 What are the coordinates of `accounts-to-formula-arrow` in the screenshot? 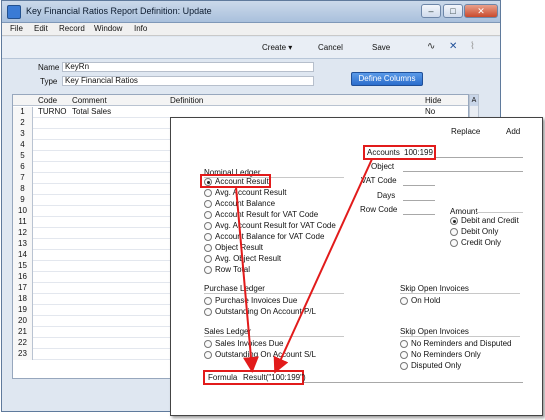 It's located at (323, 266).